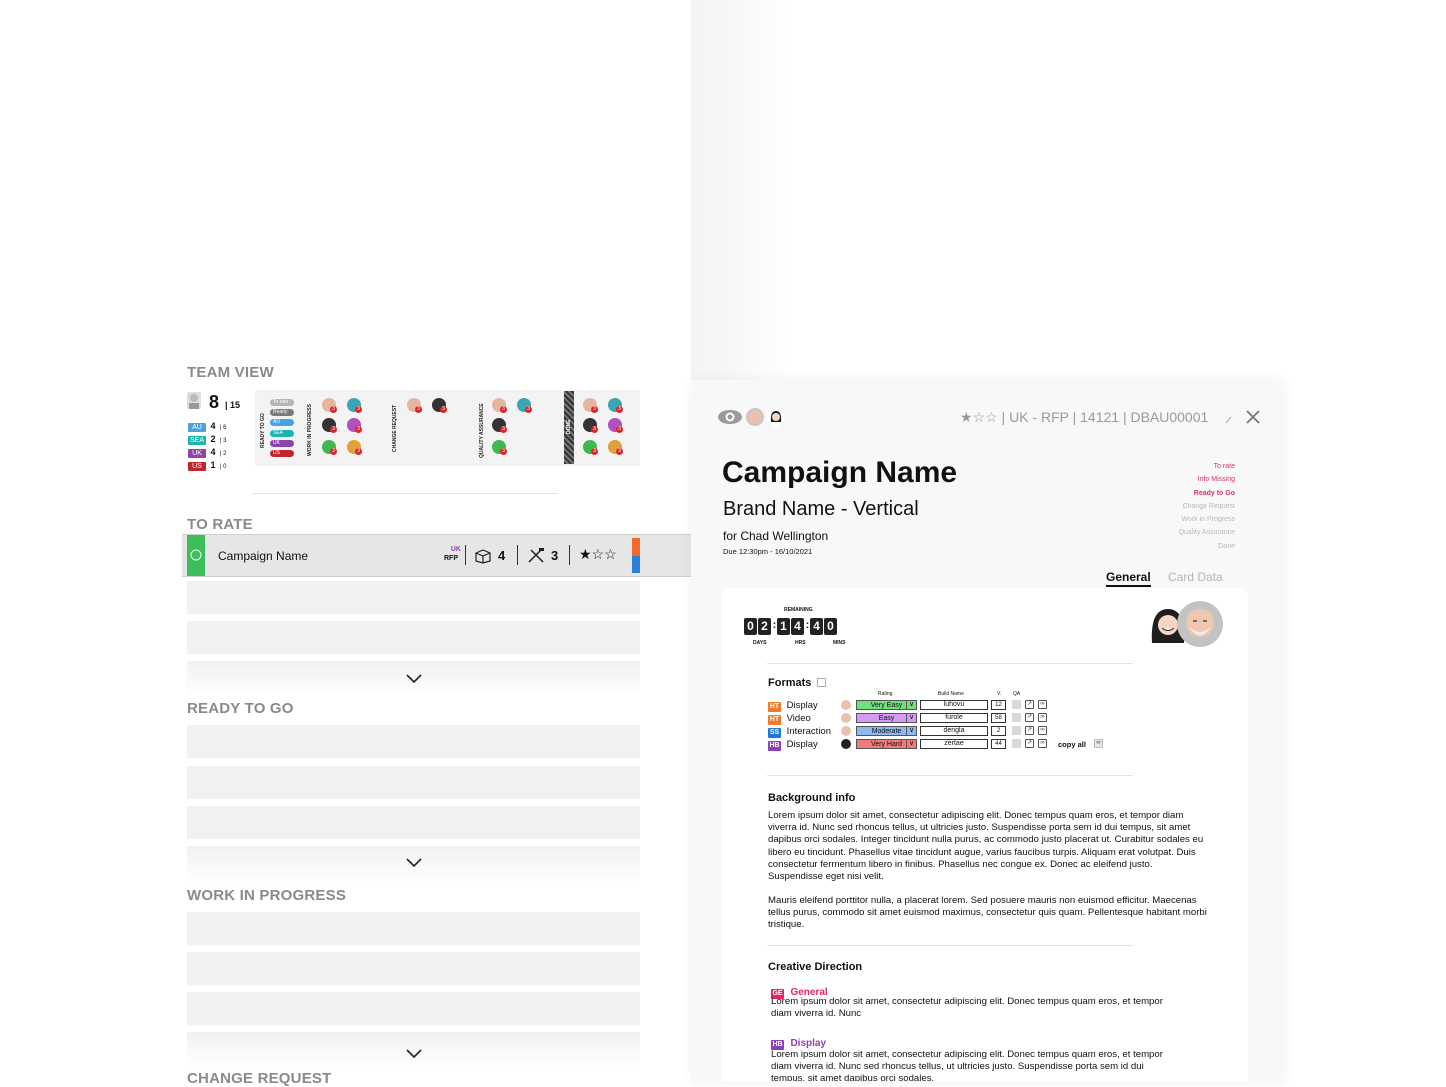 The image size is (1446, 1087). I want to click on col-version: V., so click(999, 694).